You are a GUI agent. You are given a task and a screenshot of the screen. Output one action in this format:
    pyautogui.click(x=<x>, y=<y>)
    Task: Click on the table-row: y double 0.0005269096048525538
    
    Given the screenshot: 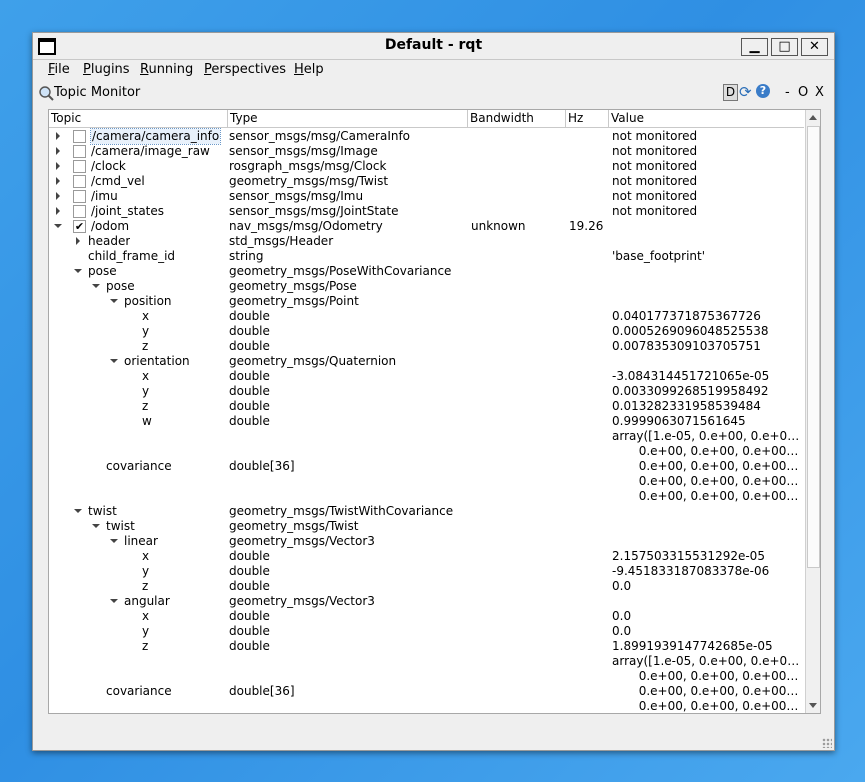 What is the action you would take?
    pyautogui.click(x=426, y=331)
    